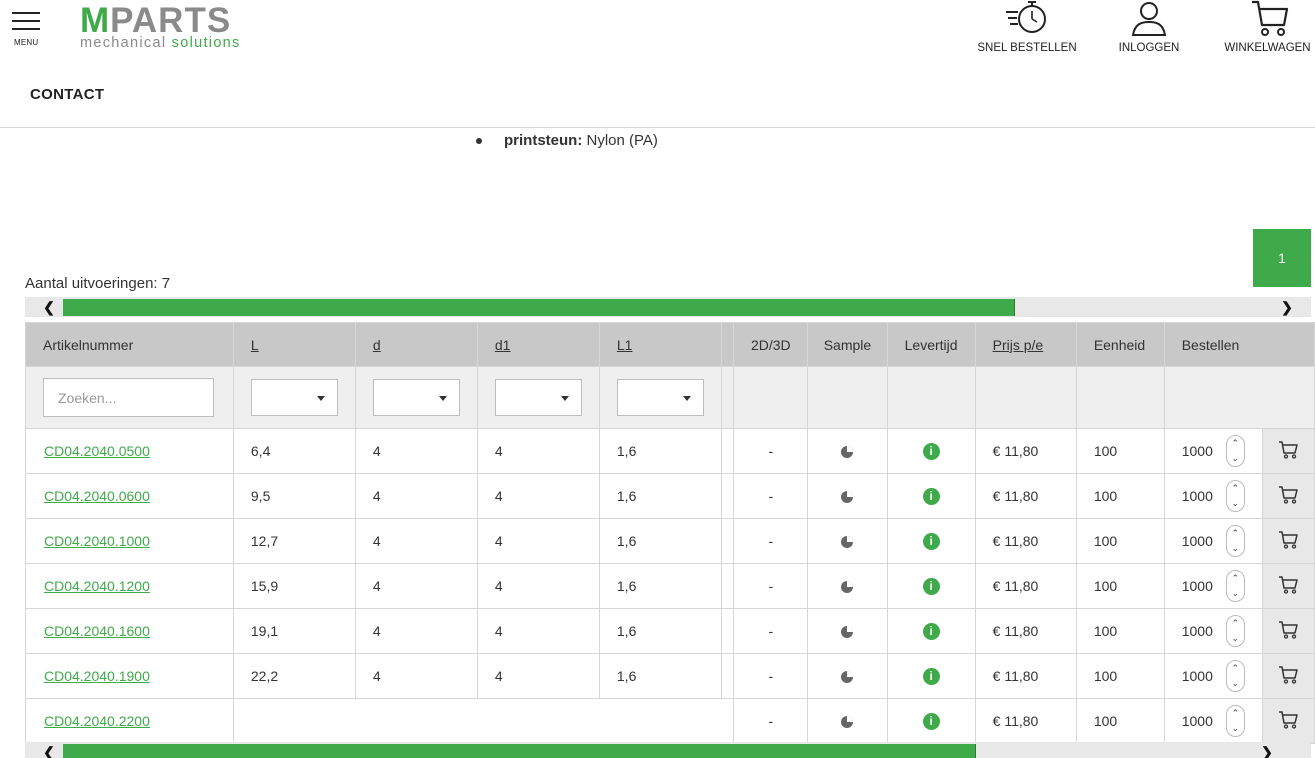 The image size is (1315, 758). Describe the element at coordinates (1025, 344) in the screenshot. I see `col-prijs: Prijs p/e` at that location.